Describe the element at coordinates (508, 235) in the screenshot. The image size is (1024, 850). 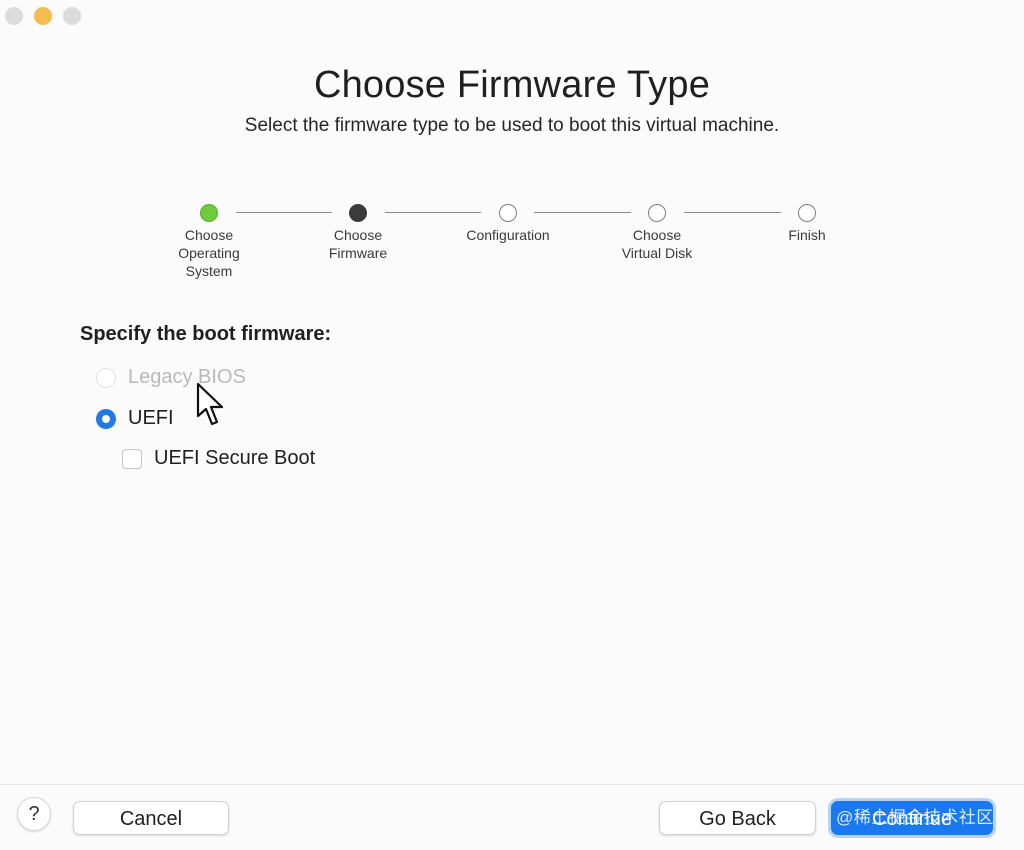
I see `step-label: Configuration` at that location.